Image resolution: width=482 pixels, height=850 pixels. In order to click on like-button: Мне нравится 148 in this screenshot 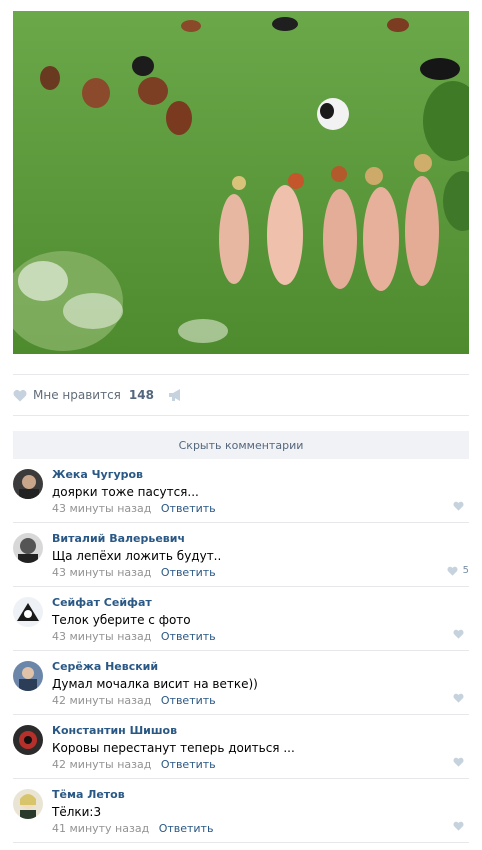, I will do `click(83, 395)`.